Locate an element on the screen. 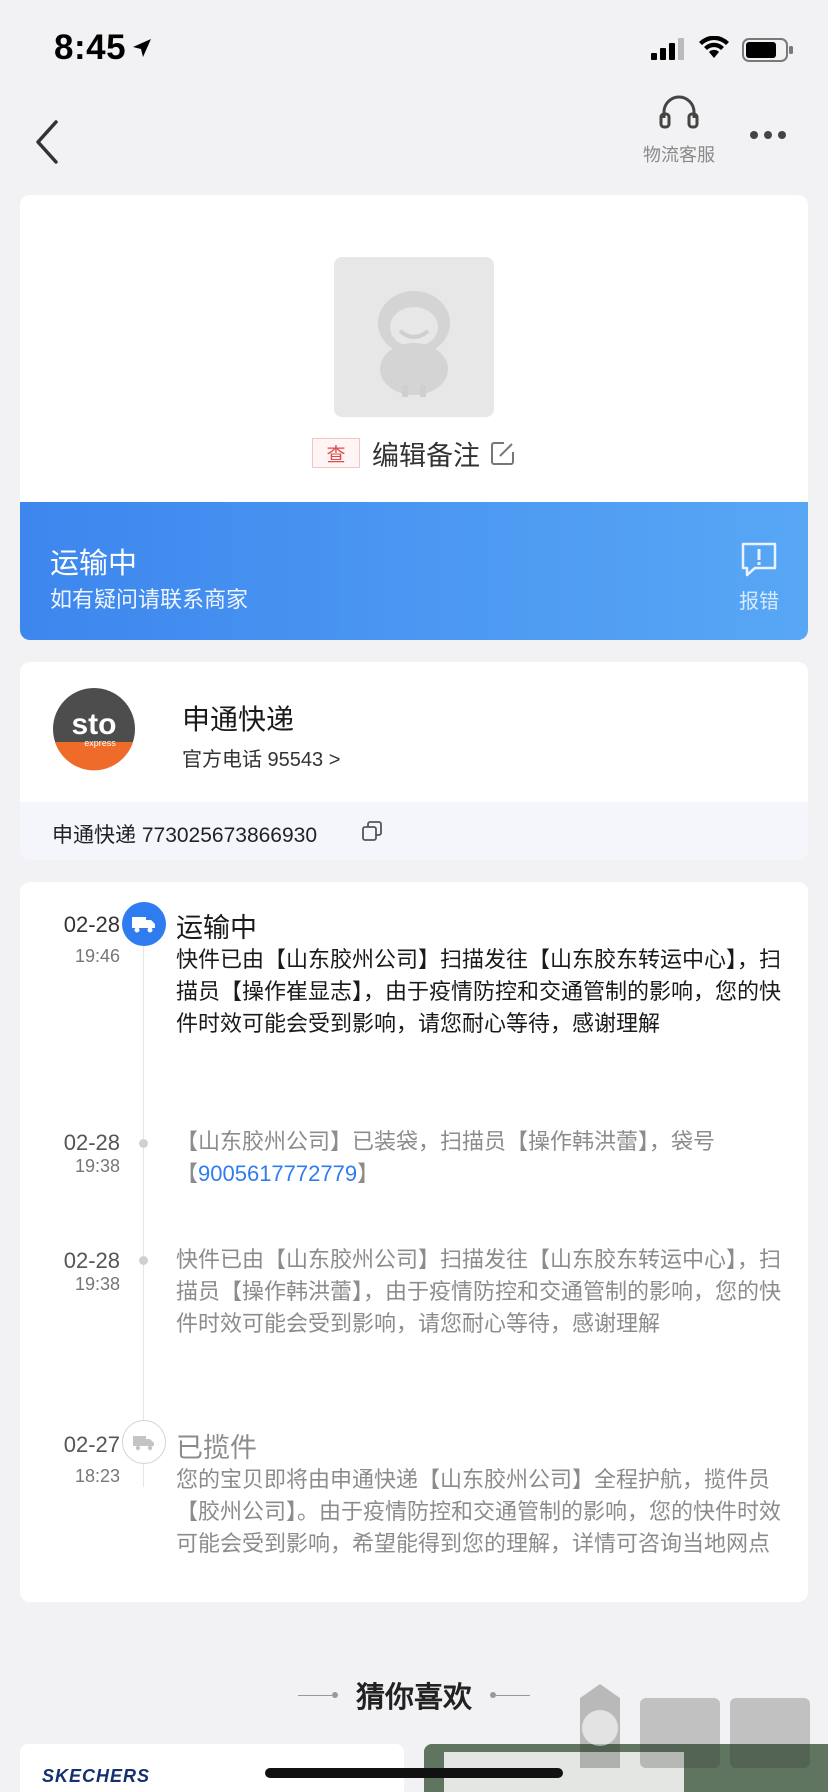  shipping-status-title: 运输中 is located at coordinates (94, 564).